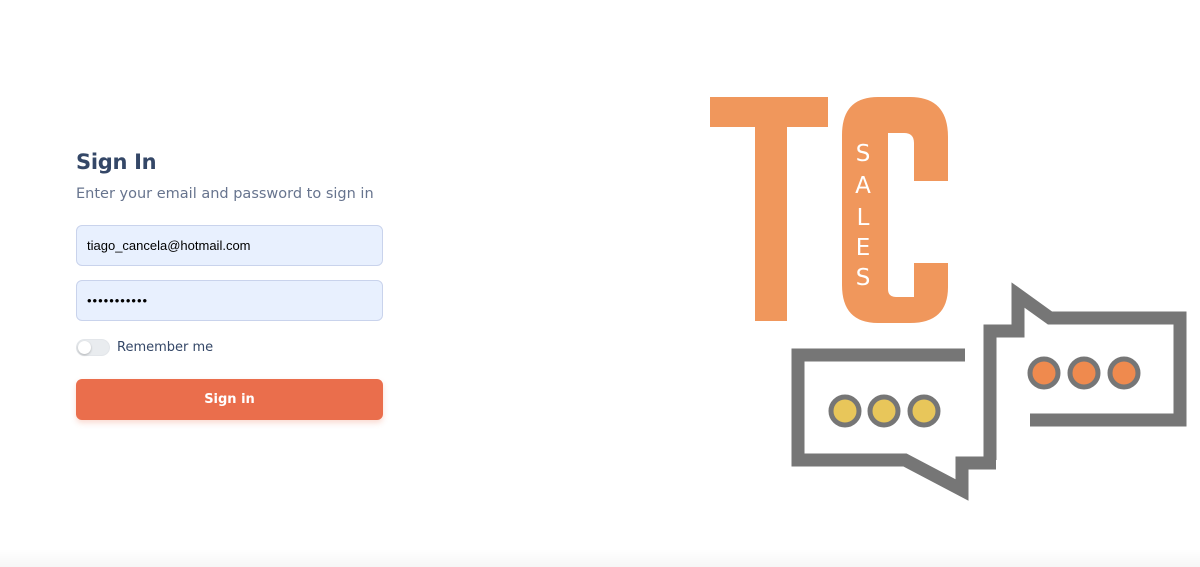 The width and height of the screenshot is (1200, 567). I want to click on chat-bubble-right-dots, so click(1084, 373).